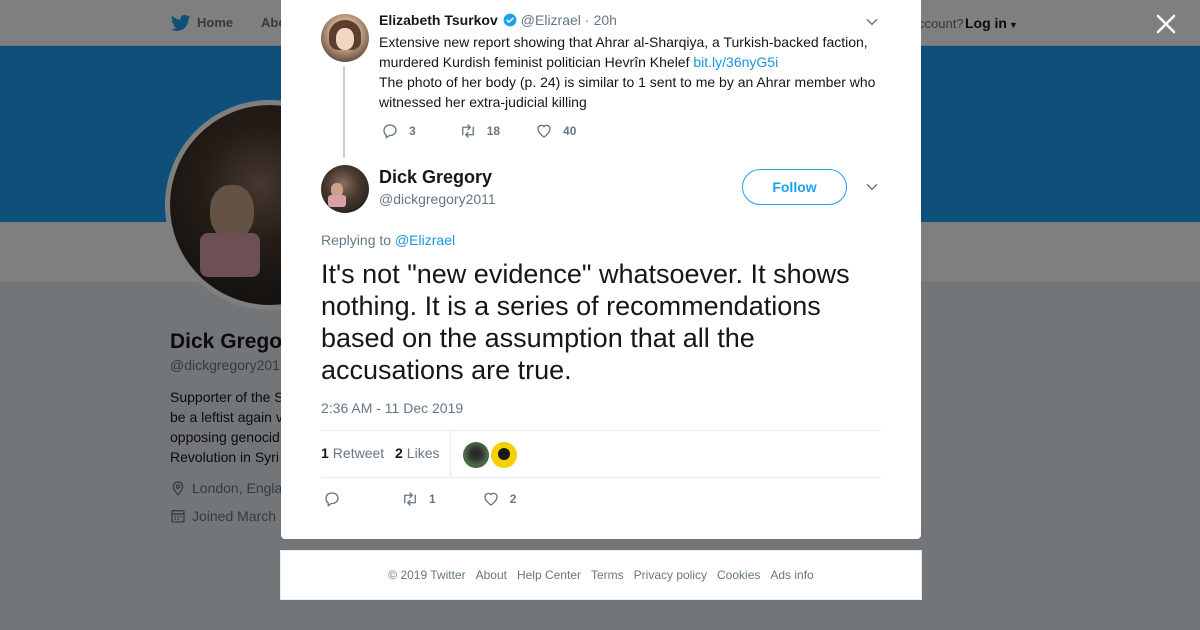  What do you see at coordinates (399, 453) in the screenshot?
I see `likes-stat-count: 2` at bounding box center [399, 453].